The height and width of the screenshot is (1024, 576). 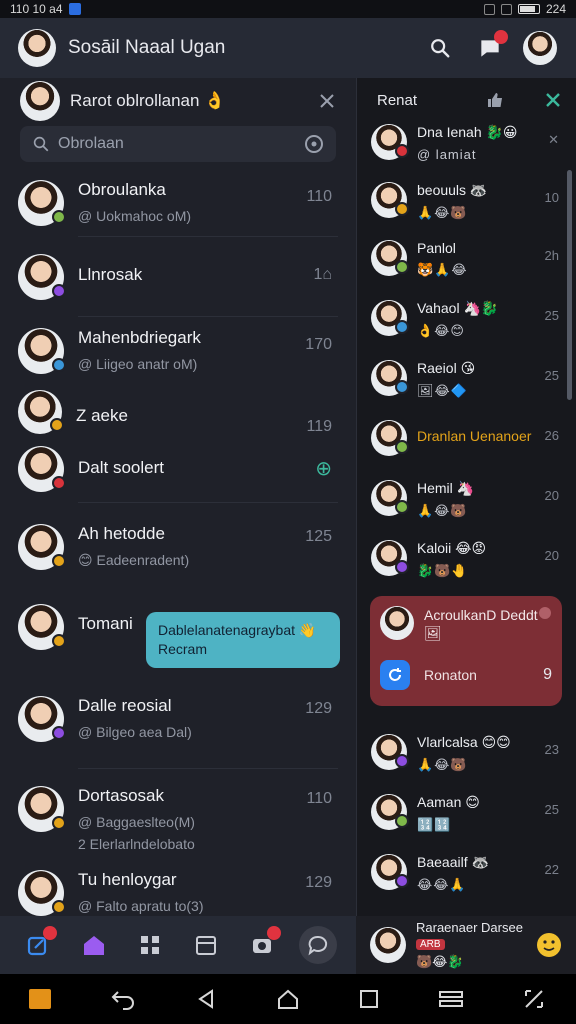 I want to click on battery-icon, so click(x=528, y=9).